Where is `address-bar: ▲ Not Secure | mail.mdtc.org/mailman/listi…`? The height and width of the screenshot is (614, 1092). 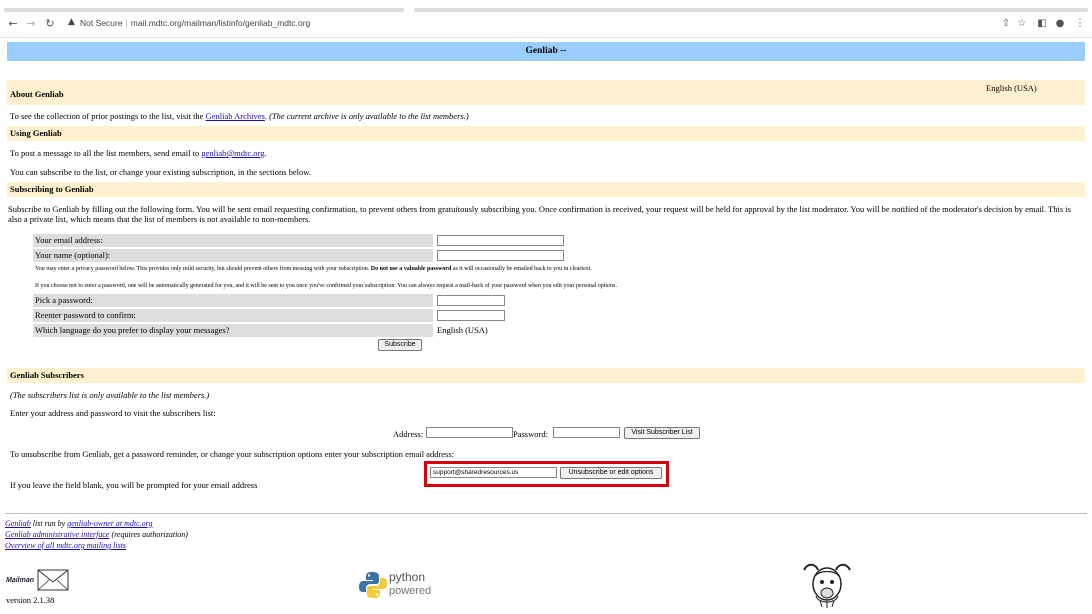
address-bar: ▲ Not Secure | mail.mdtc.org/mailman/listi… is located at coordinates (540, 24).